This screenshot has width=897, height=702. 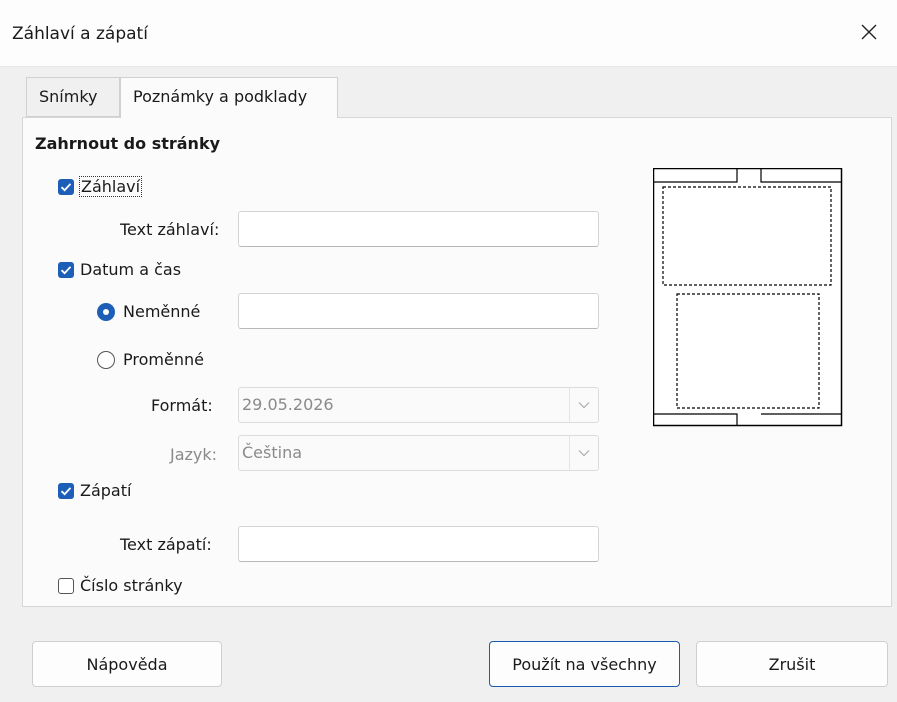 I want to click on fixed-date-input, so click(x=418, y=311).